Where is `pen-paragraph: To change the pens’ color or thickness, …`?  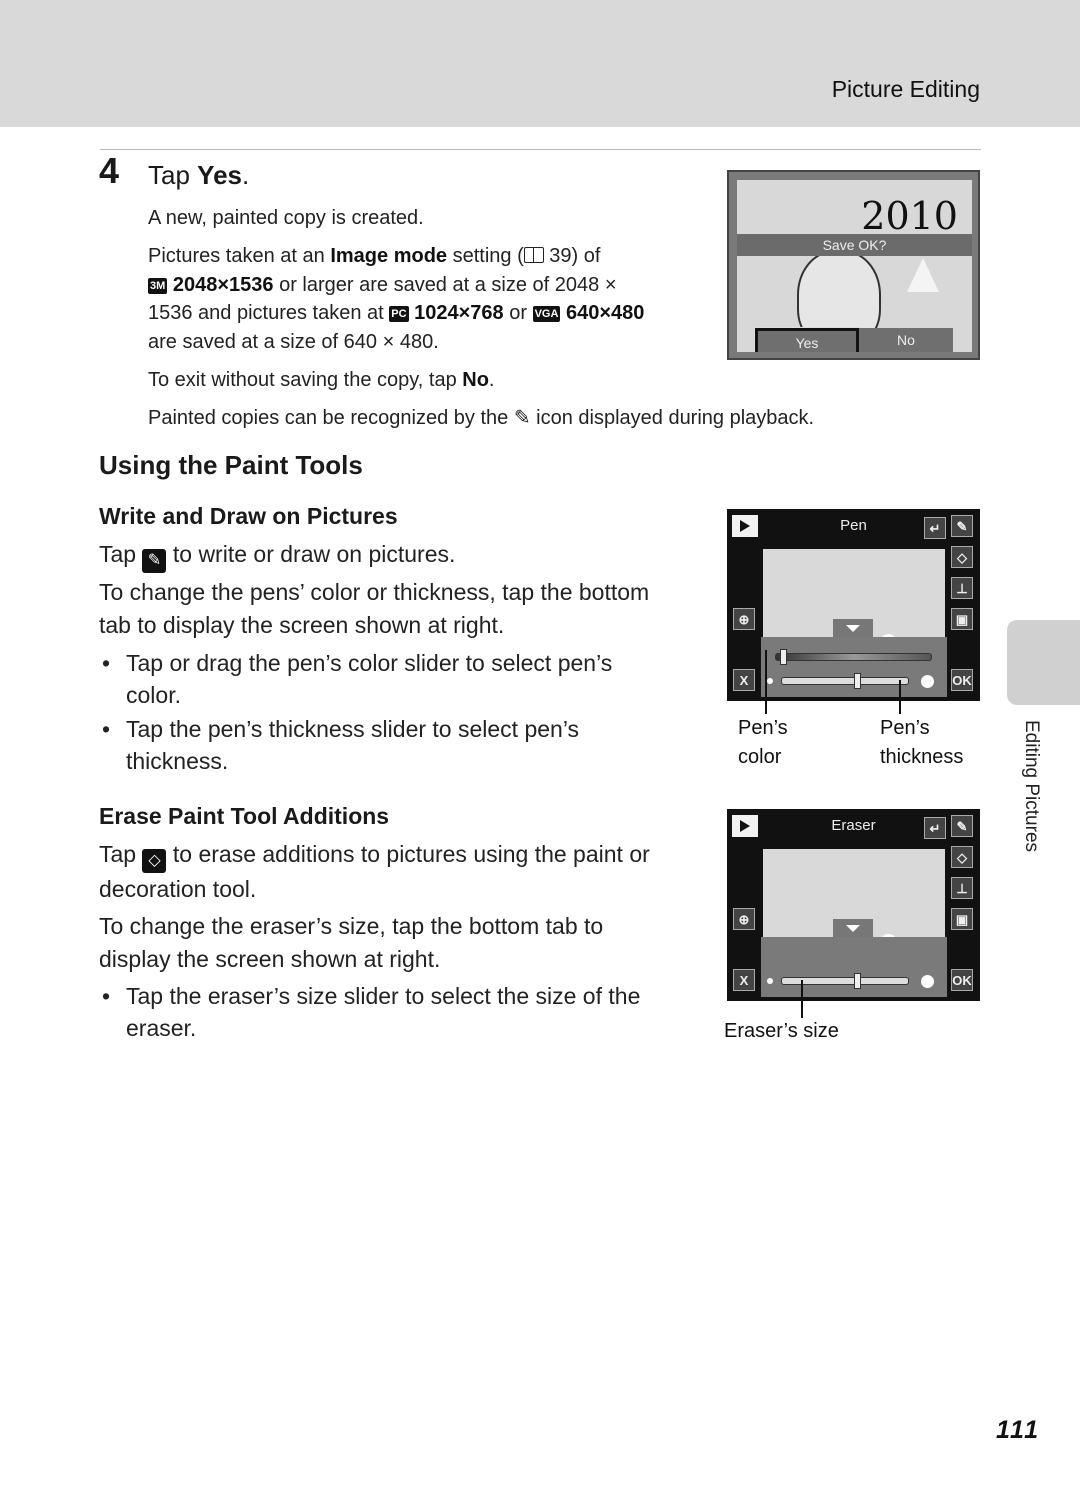 pen-paragraph: To change the pens’ color or thickness, … is located at coordinates (399, 609).